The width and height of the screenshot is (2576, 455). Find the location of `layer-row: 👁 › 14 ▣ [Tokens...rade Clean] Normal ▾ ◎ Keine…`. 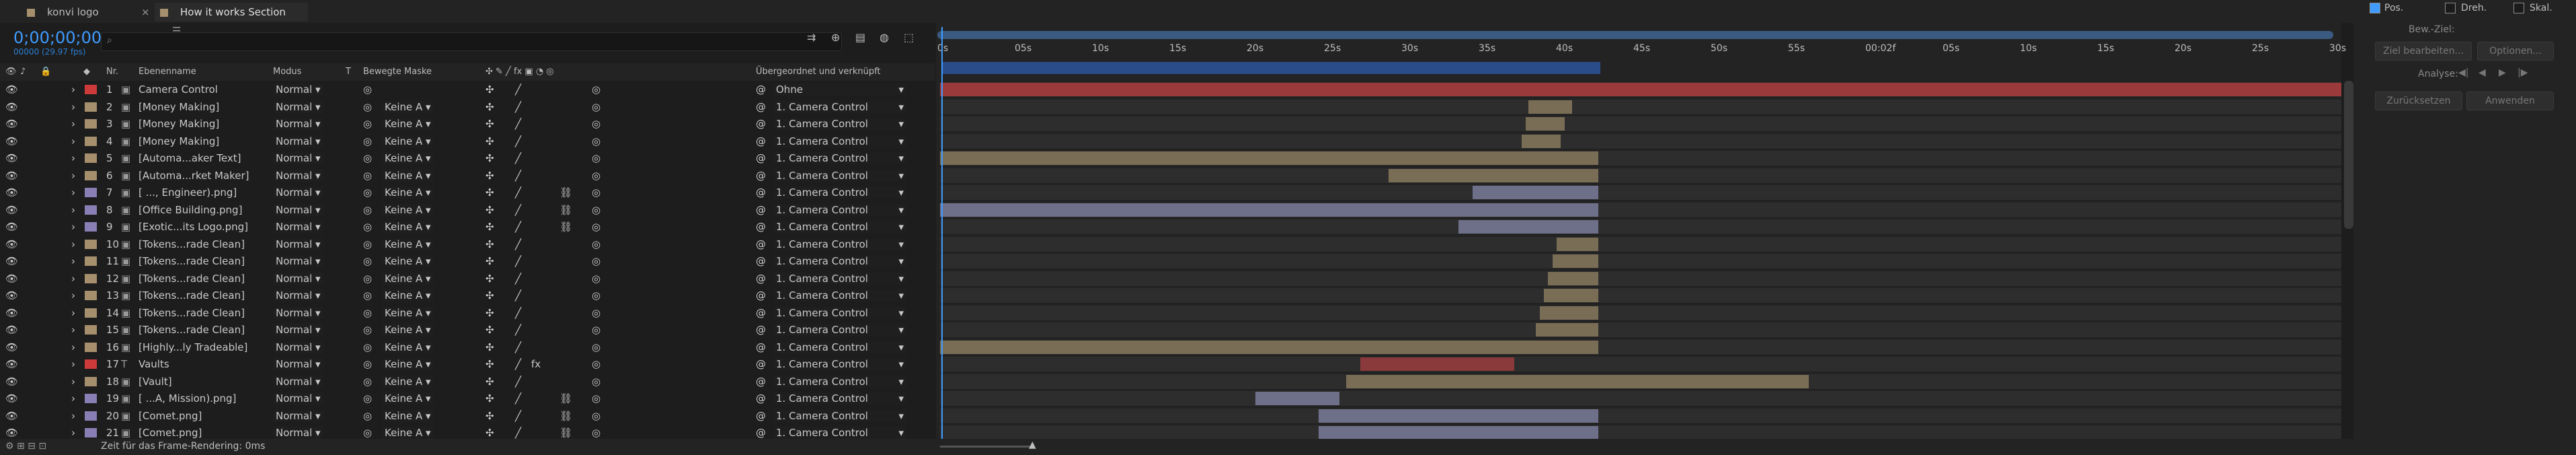

layer-row: 👁 › 14 ▣ [Tokens...rade Clean] Normal ▾ ◎ Keine… is located at coordinates (468, 313).